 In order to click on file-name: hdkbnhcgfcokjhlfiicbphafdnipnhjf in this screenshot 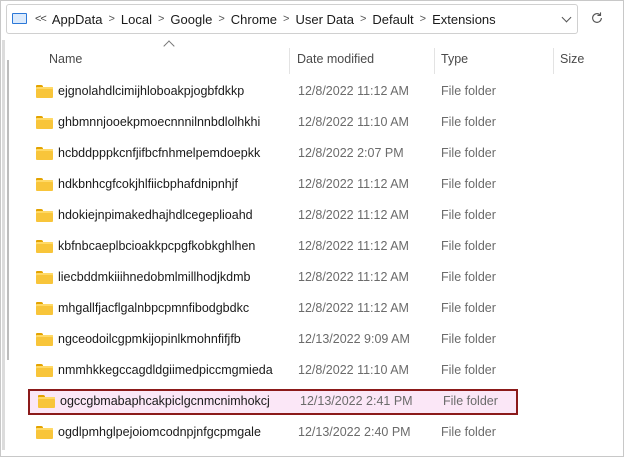, I will do `click(148, 184)`.